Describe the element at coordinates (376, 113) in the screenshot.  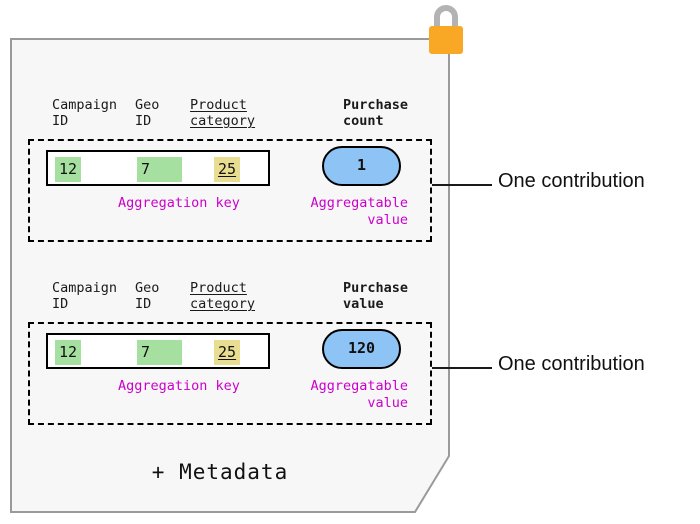
I see `header-purchase-count: Purchase count` at that location.